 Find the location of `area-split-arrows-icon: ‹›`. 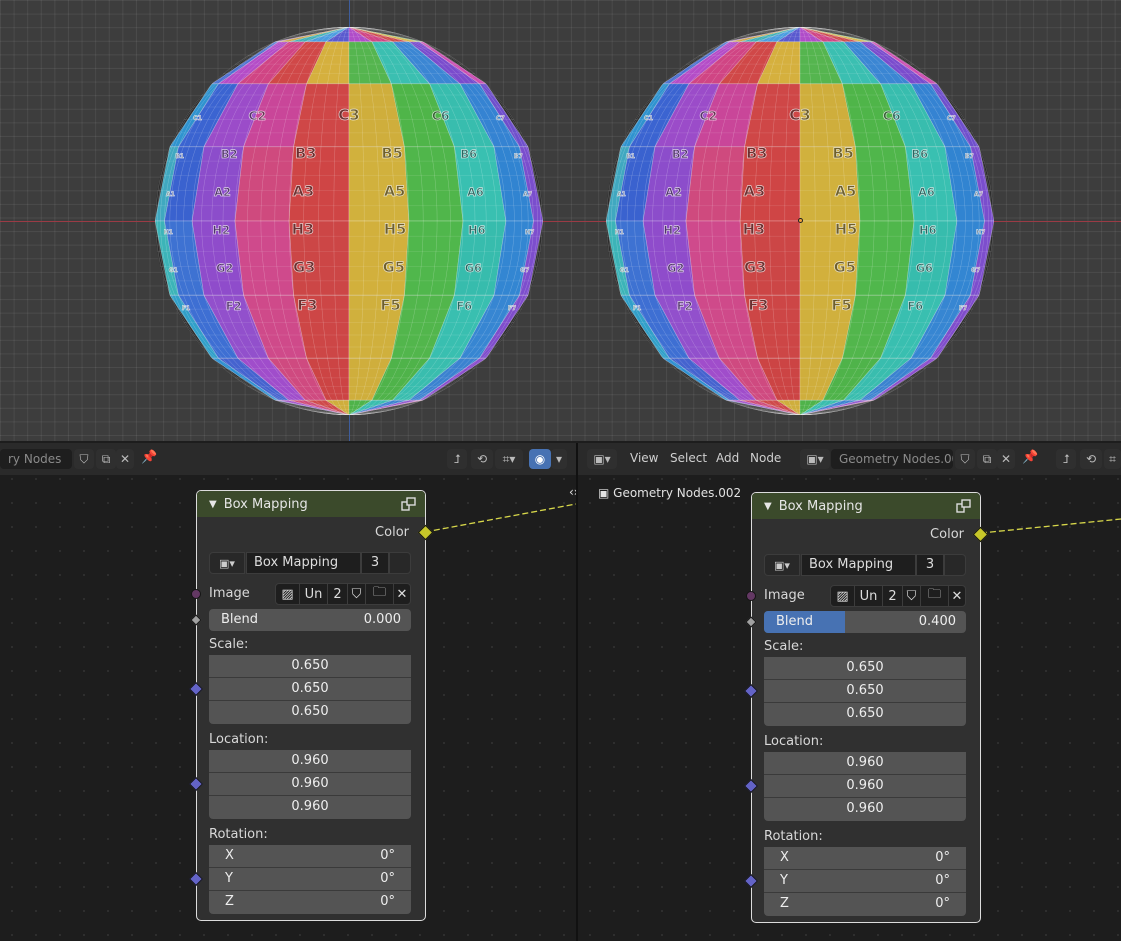

area-split-arrows-icon: ‹› is located at coordinates (572, 492).